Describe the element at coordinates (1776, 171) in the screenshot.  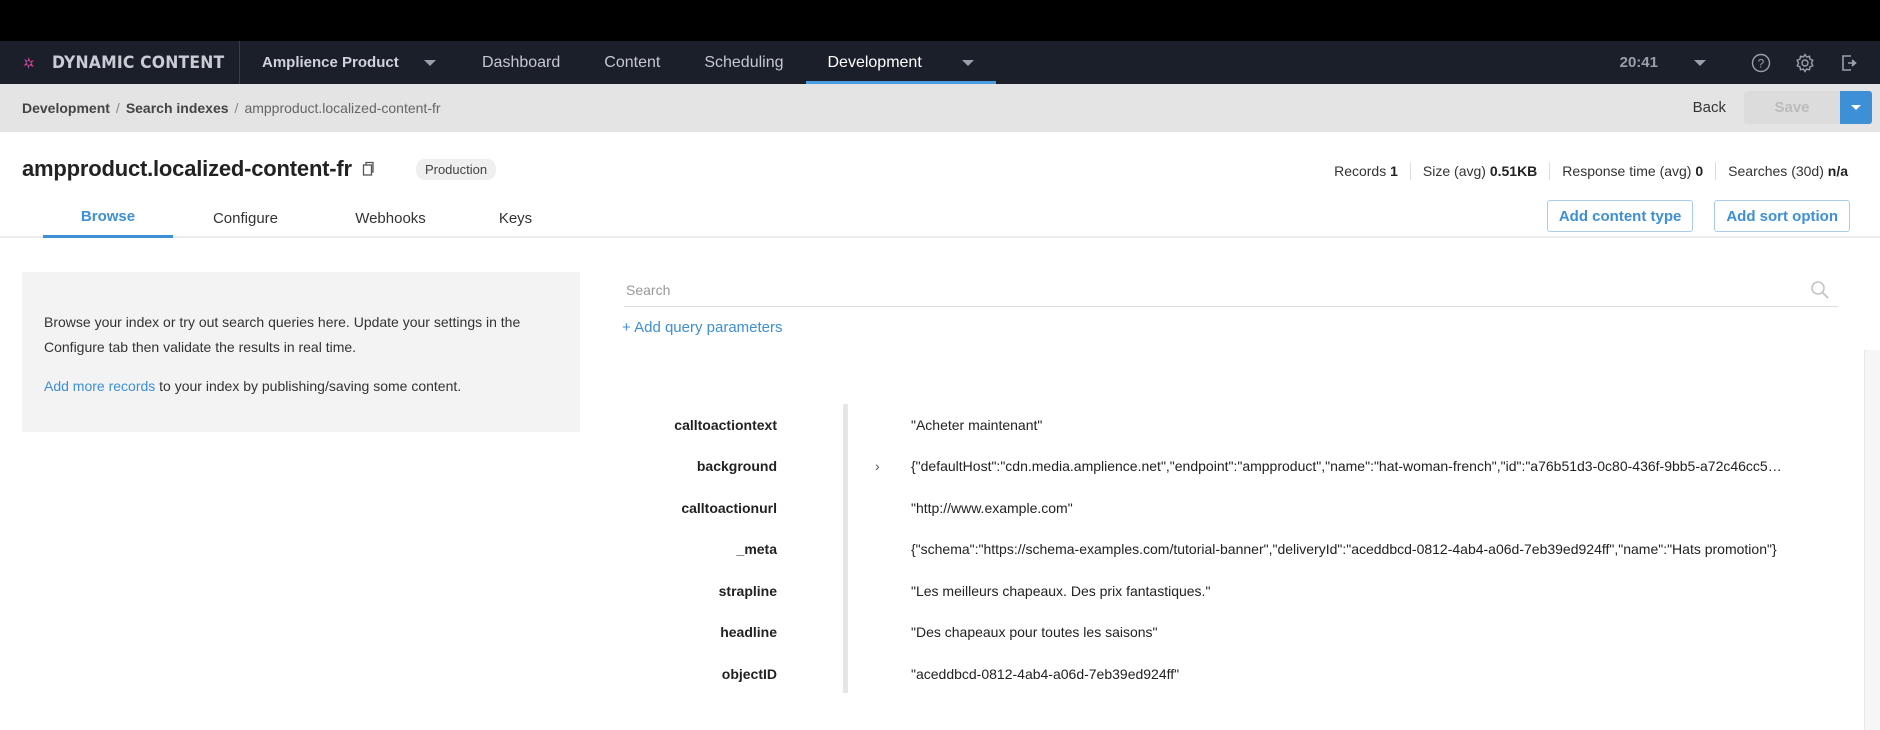
I see `stat-label: Searches (30d)` at that location.